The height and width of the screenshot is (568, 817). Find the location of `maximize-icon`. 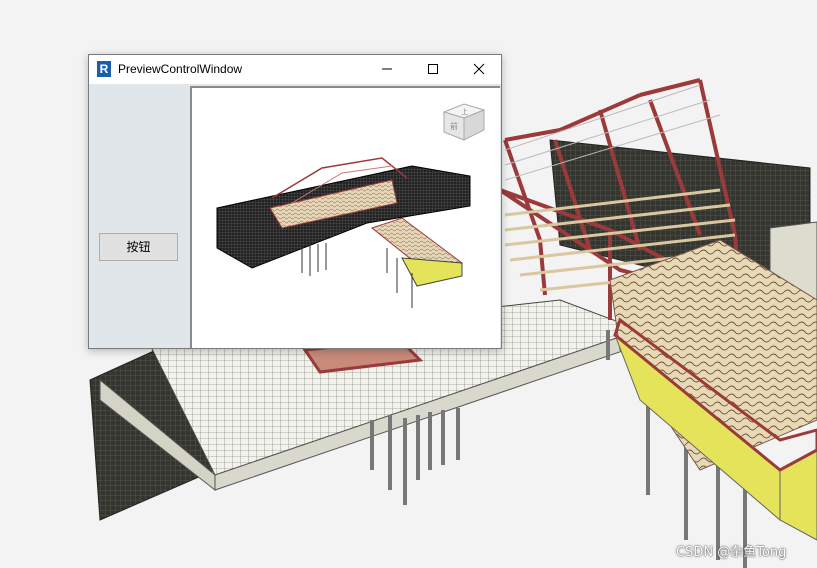

maximize-icon is located at coordinates (433, 69).